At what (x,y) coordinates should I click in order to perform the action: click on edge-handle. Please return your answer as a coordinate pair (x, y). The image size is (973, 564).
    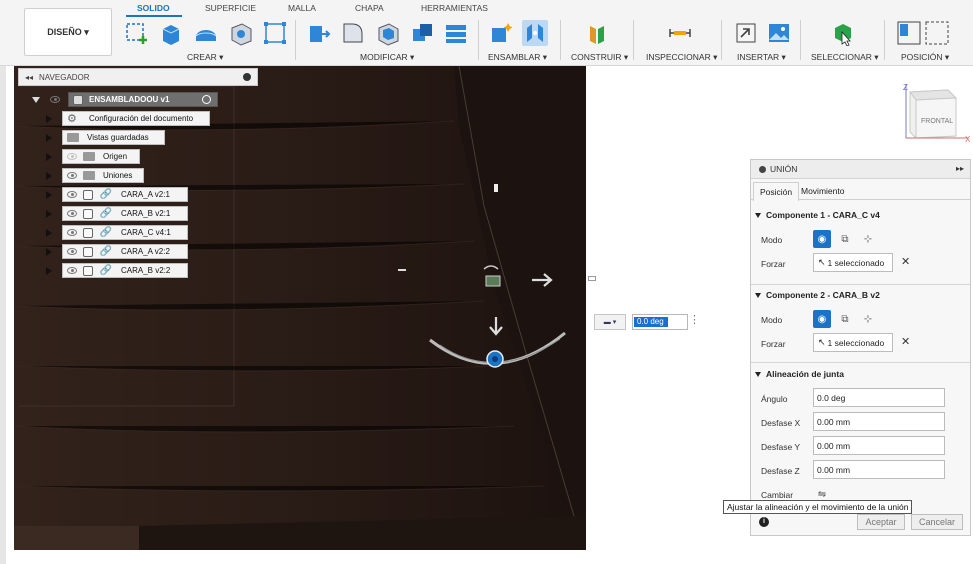
    Looking at the image, I should click on (592, 278).